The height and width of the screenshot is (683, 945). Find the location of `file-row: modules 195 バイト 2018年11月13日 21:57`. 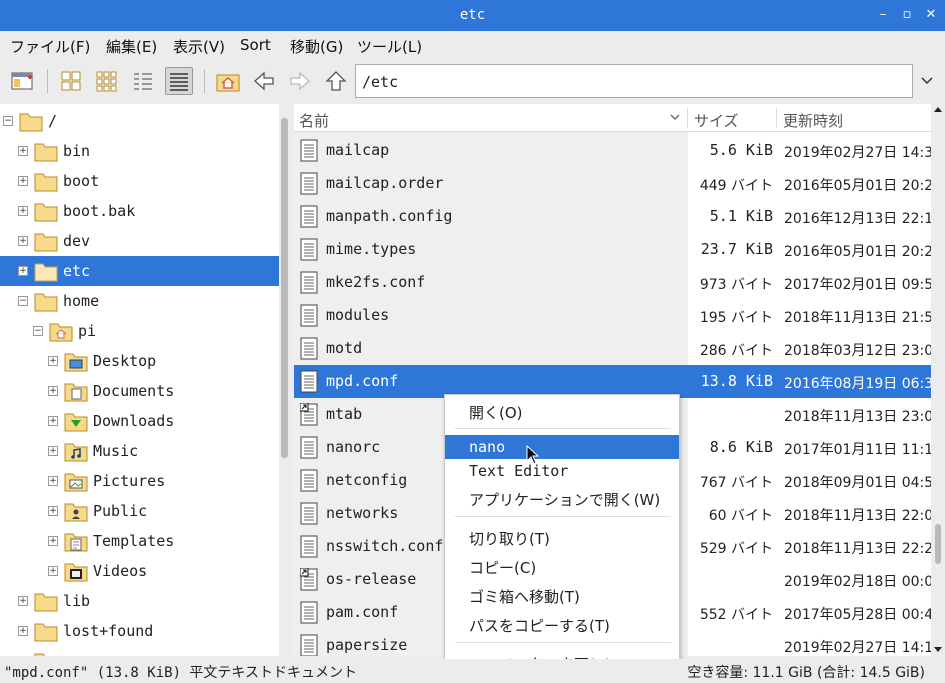

file-row: modules 195 バイト 2018年11月13日 21:57 is located at coordinates (612, 315).